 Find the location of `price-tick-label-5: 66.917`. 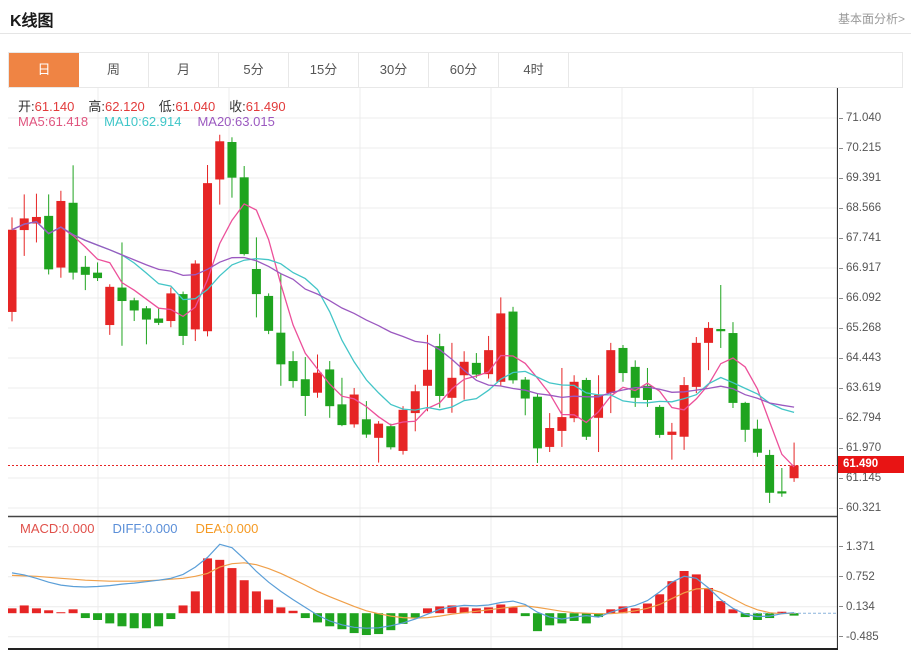

price-tick-label-5: 66.917 is located at coordinates (860, 268).